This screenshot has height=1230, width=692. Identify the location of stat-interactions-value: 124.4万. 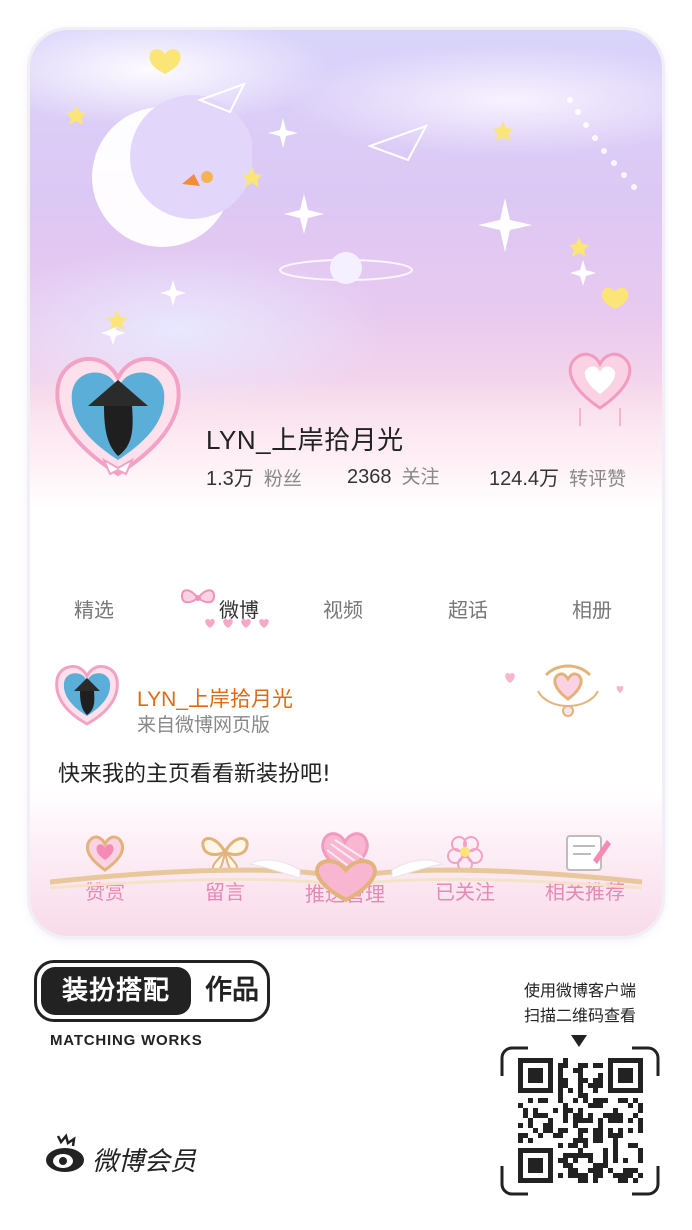
(524, 479).